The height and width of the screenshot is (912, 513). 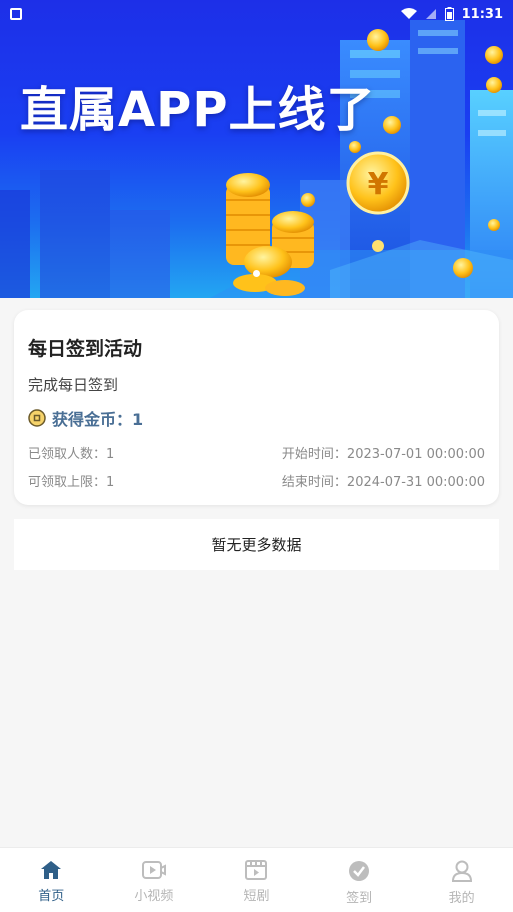 What do you see at coordinates (73, 385) in the screenshot?
I see `activity-subtitle: 完成每日签到` at bounding box center [73, 385].